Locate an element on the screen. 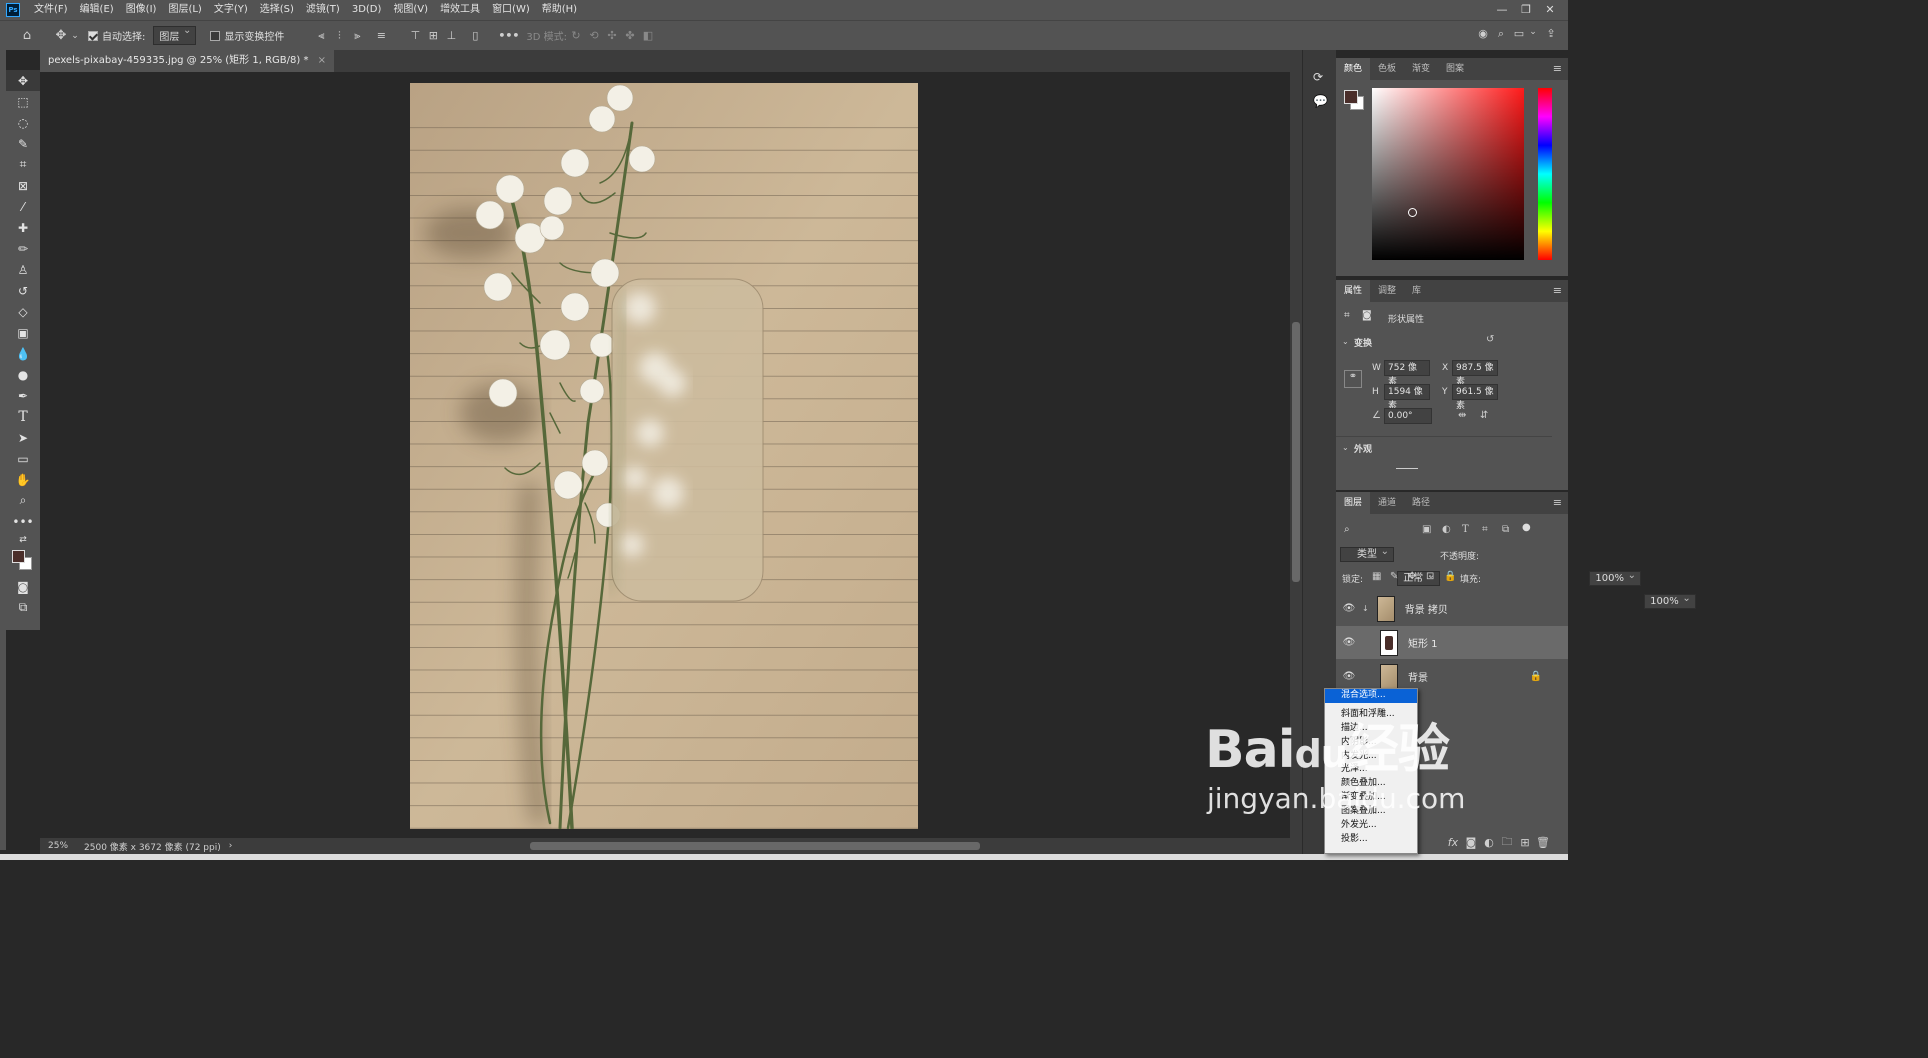  layer-filter-dropdown: 类型 is located at coordinates (1367, 554).